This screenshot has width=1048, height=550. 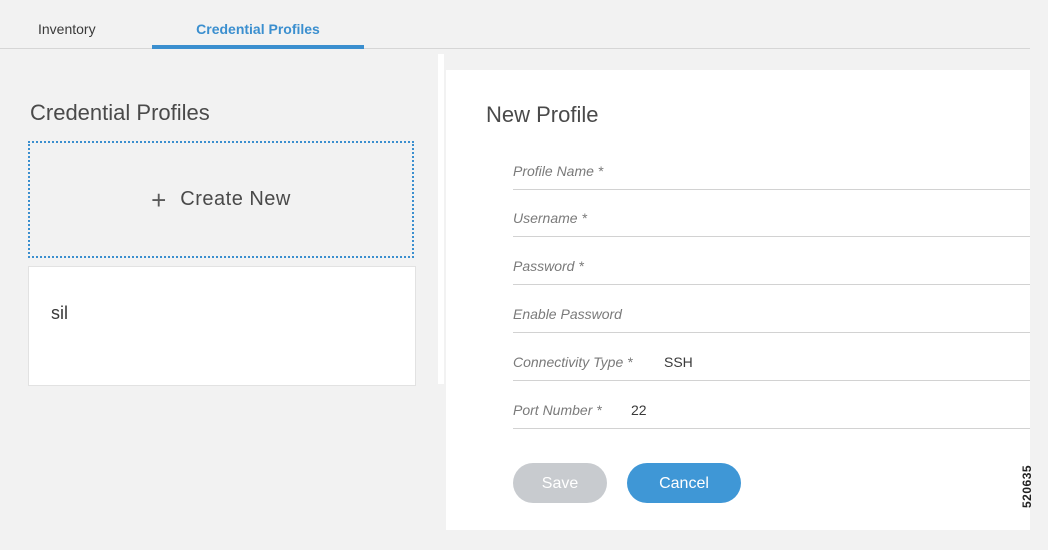 What do you see at coordinates (258, 29) in the screenshot?
I see `tab-credential-profiles-label: Credential Profiles` at bounding box center [258, 29].